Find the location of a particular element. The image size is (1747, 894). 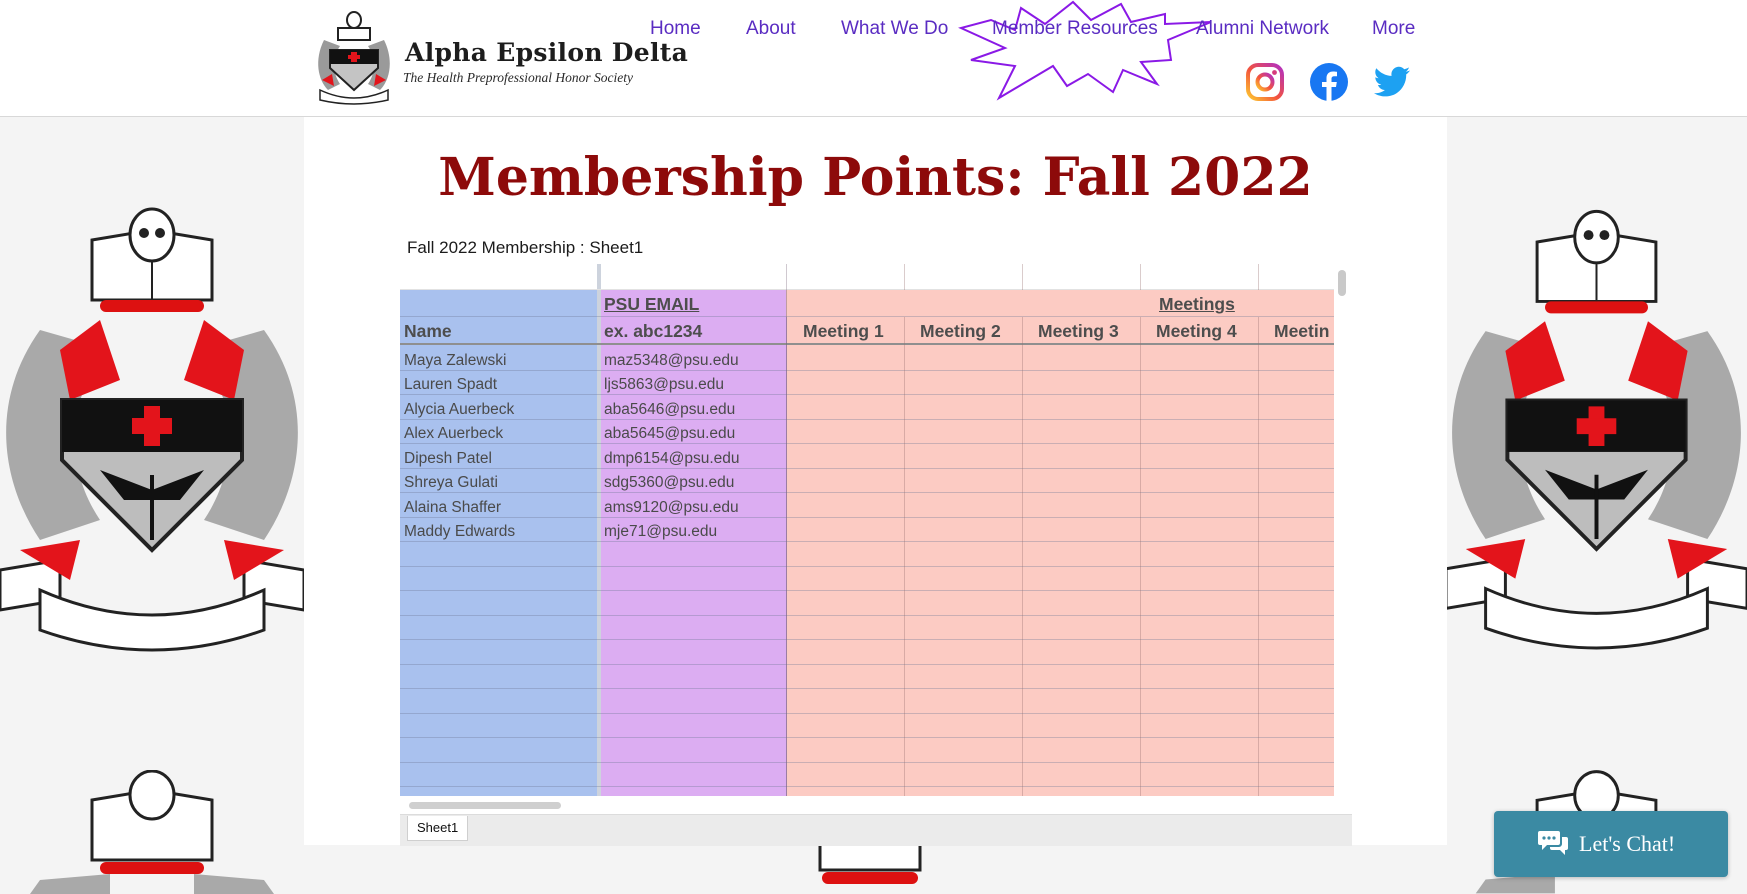

member-email: mje71@psu.edu is located at coordinates (660, 532).